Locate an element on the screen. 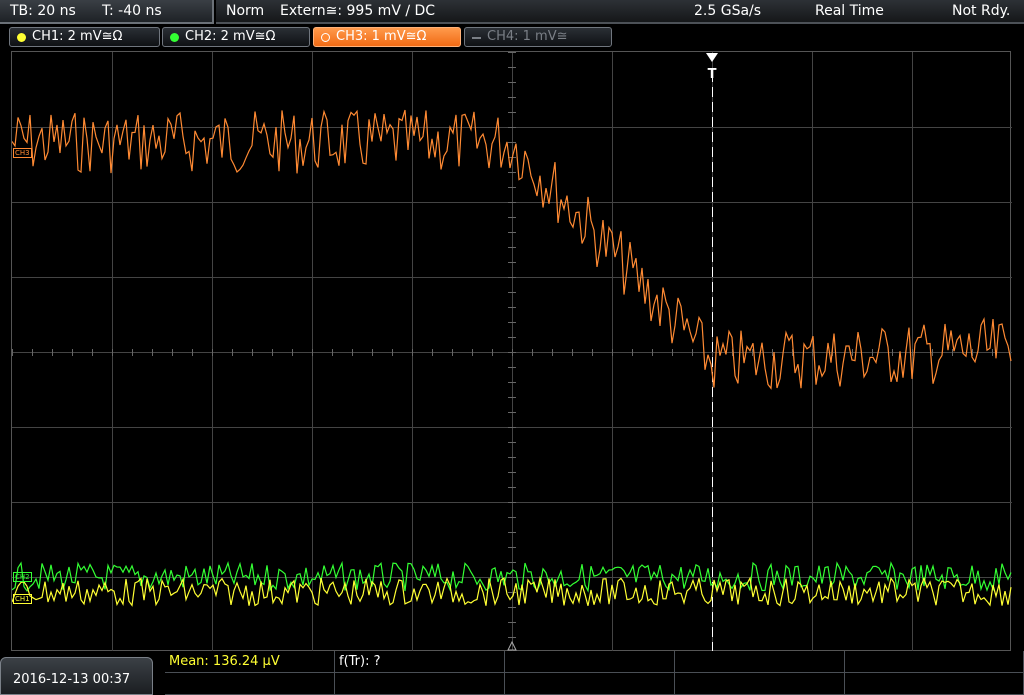 The image size is (1024, 695). tab-ch4-label: CH4: 1 mV≅ is located at coordinates (527, 36).